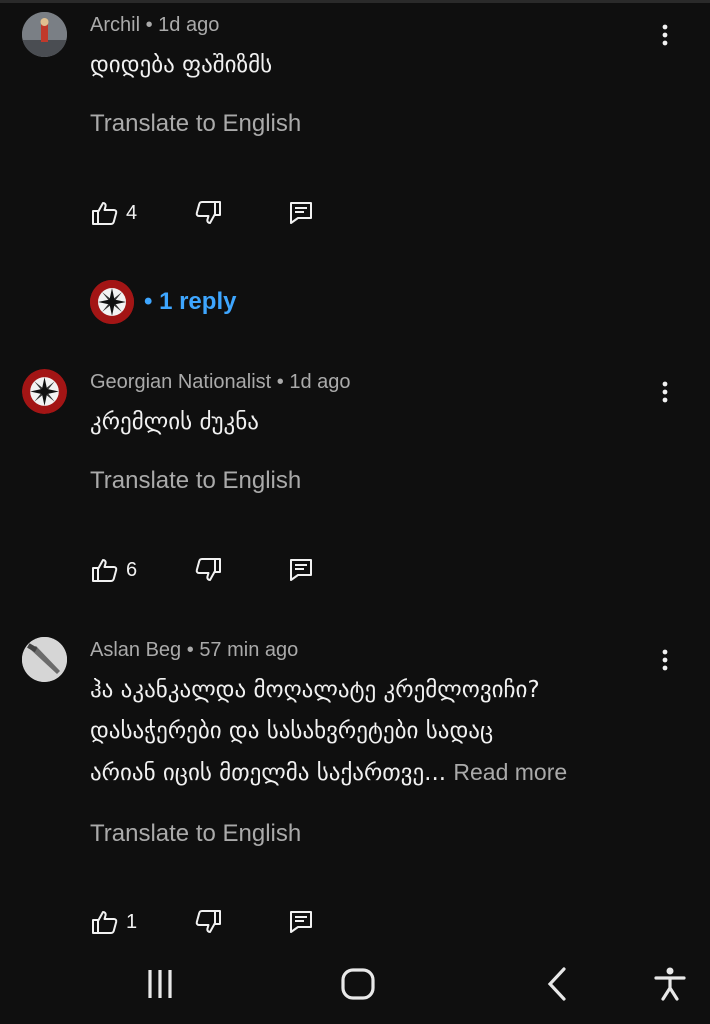  Describe the element at coordinates (181, 65) in the screenshot. I see `comment-text: დიდება ფაშიზმს` at that location.